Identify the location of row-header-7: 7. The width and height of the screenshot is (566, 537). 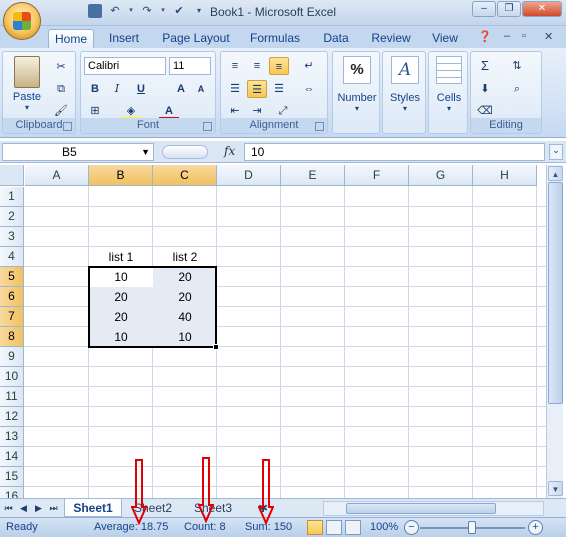
(12, 317).